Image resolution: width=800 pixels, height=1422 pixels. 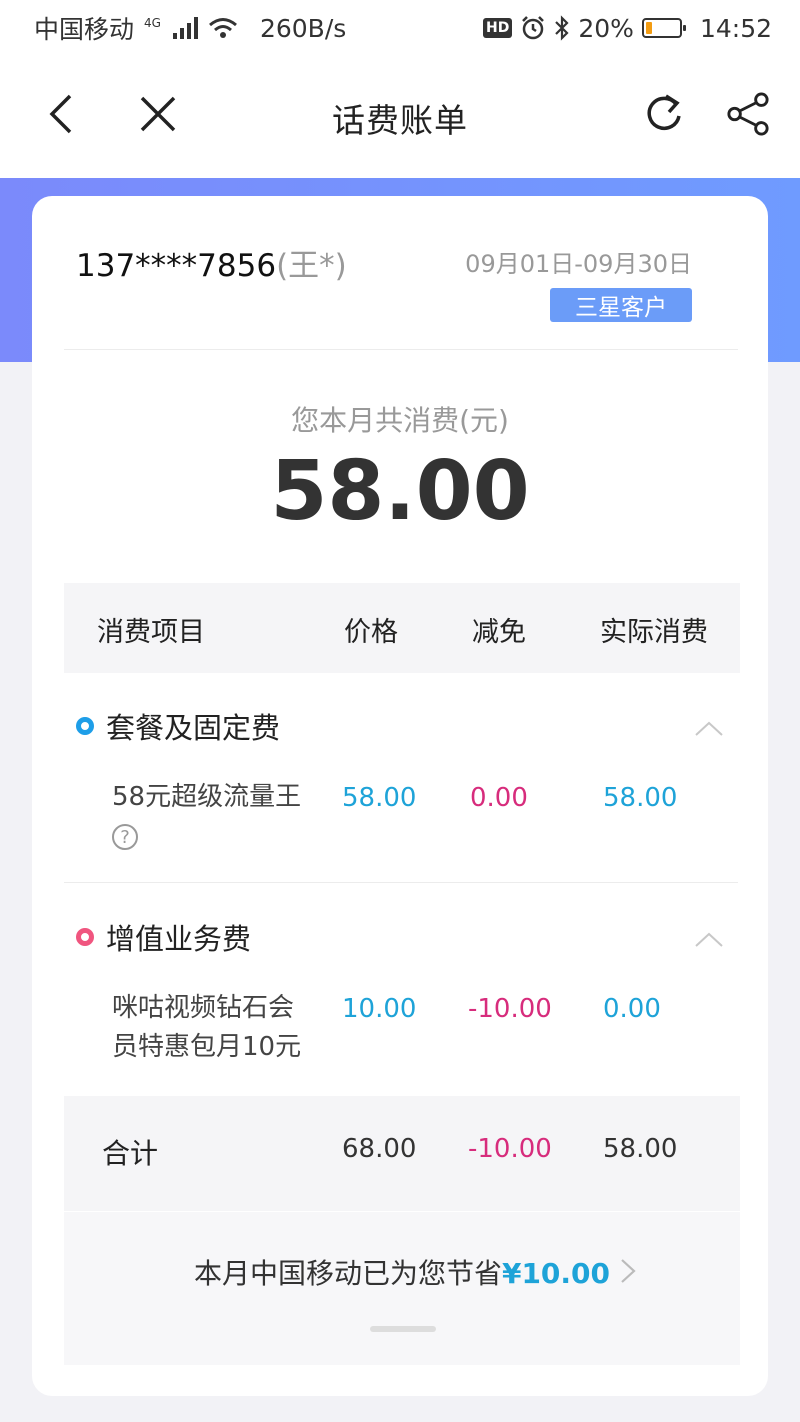 What do you see at coordinates (185, 28) in the screenshot?
I see `signal-icon` at bounding box center [185, 28].